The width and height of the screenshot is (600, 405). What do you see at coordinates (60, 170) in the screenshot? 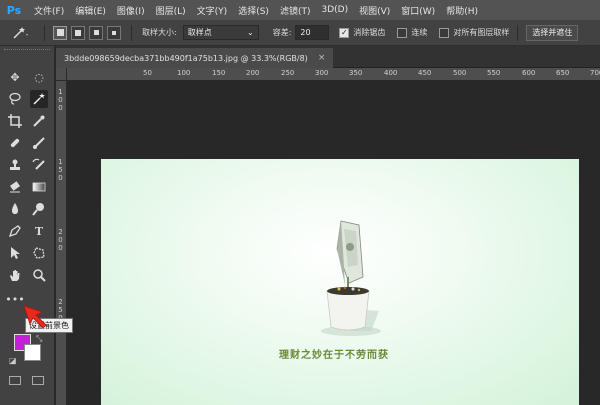
I see `ruler-tick-label: 5` at bounding box center [60, 170].